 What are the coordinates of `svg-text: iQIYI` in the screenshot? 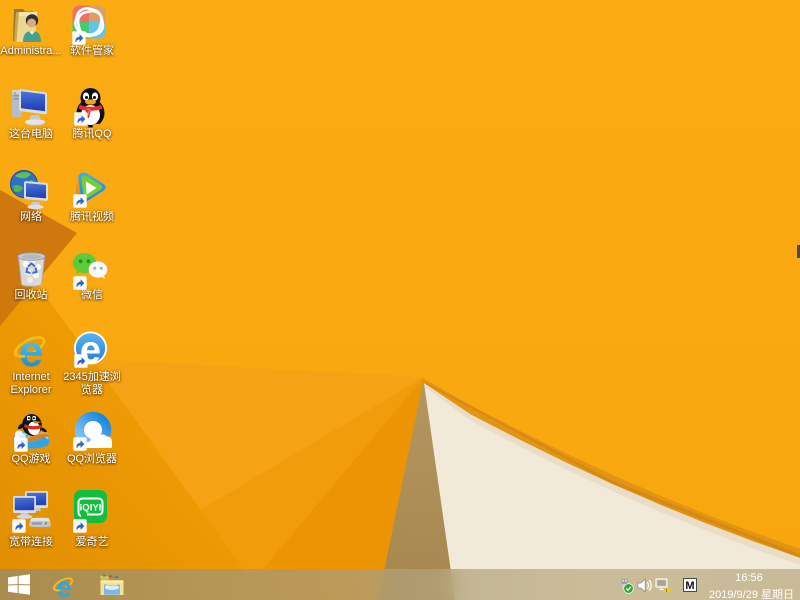 It's located at (91, 508).